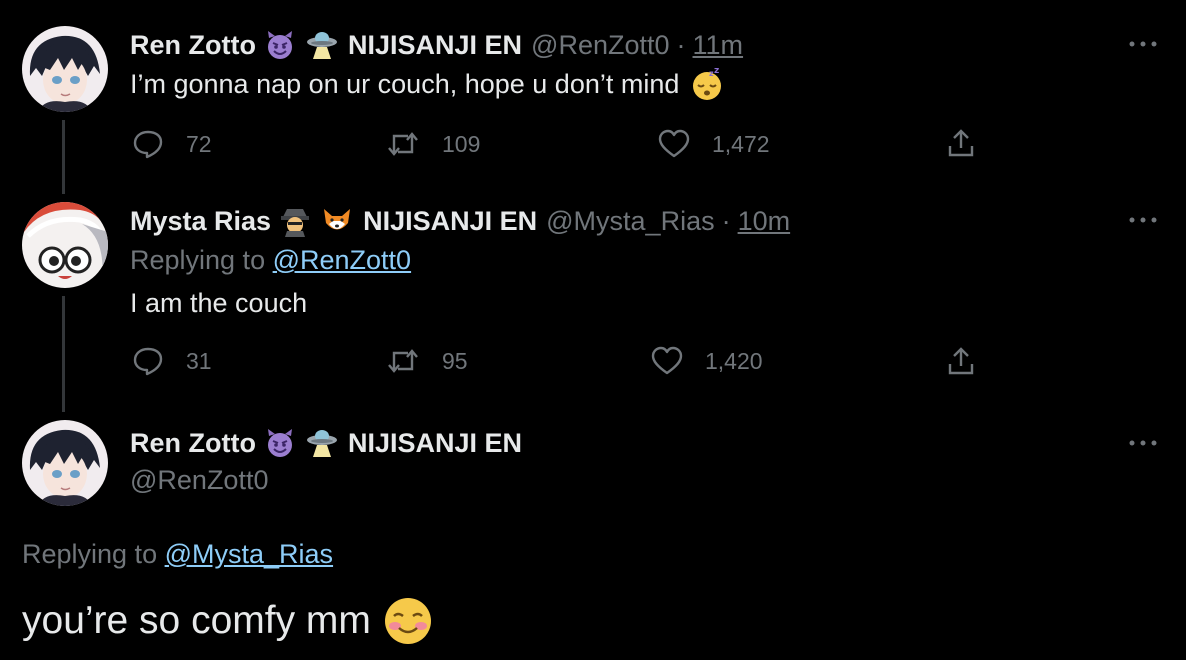 This screenshot has width=1186, height=660. I want to click on tweet-header: Ren Zotto NIJISANJI EN, so click(326, 443).